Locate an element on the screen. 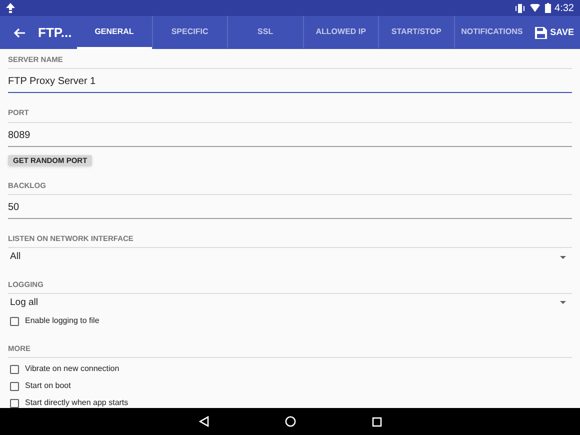 This screenshot has height=435, width=580. tab: START/STOP is located at coordinates (416, 32).